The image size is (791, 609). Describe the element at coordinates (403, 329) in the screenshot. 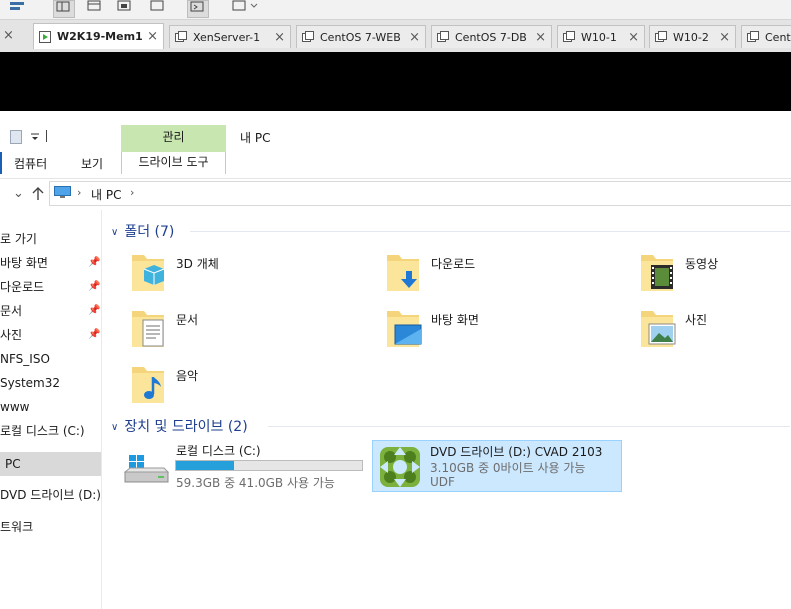

I see `desktop-folder-icon` at that location.